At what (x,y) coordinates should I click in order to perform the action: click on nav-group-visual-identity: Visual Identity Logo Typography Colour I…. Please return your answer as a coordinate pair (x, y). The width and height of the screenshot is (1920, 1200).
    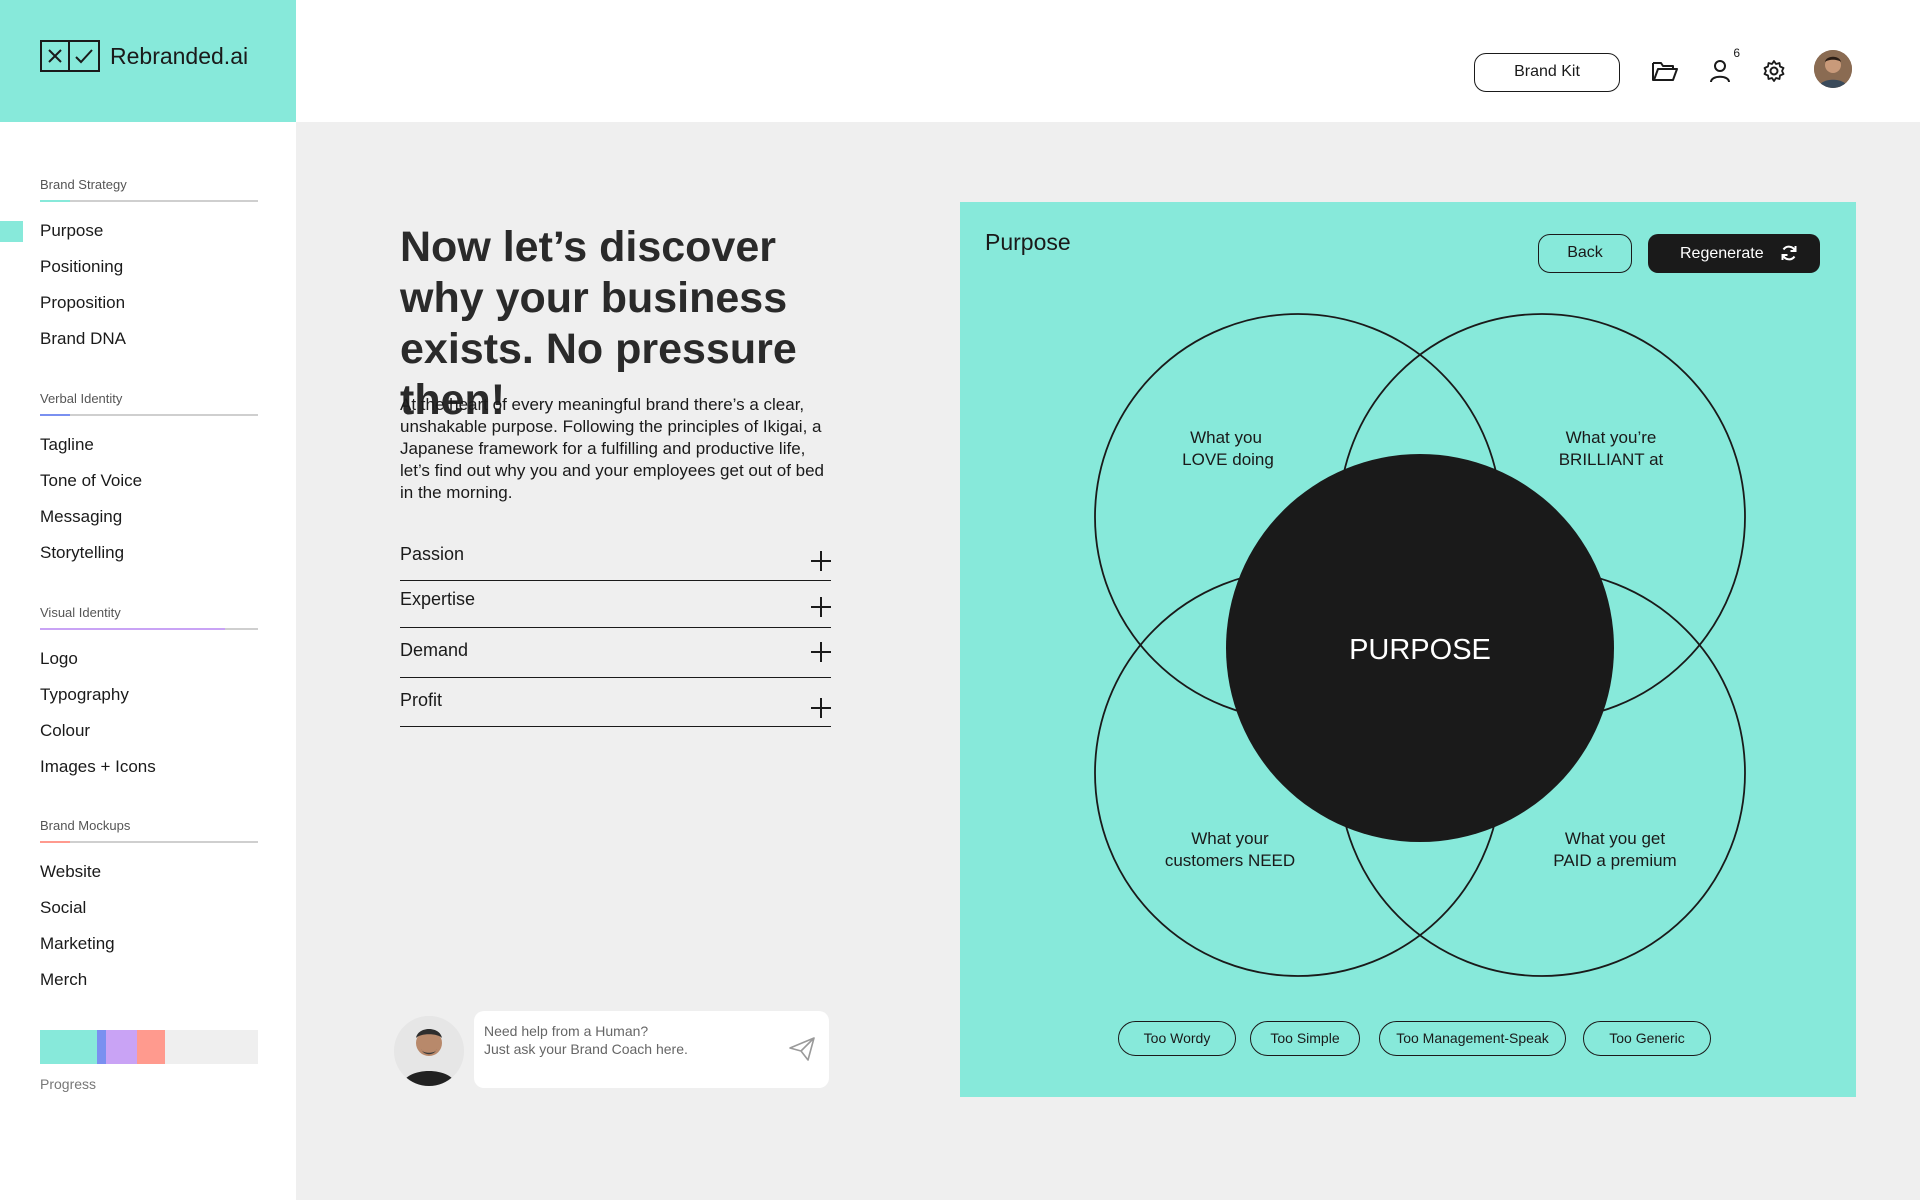
    Looking at the image, I should click on (149, 696).